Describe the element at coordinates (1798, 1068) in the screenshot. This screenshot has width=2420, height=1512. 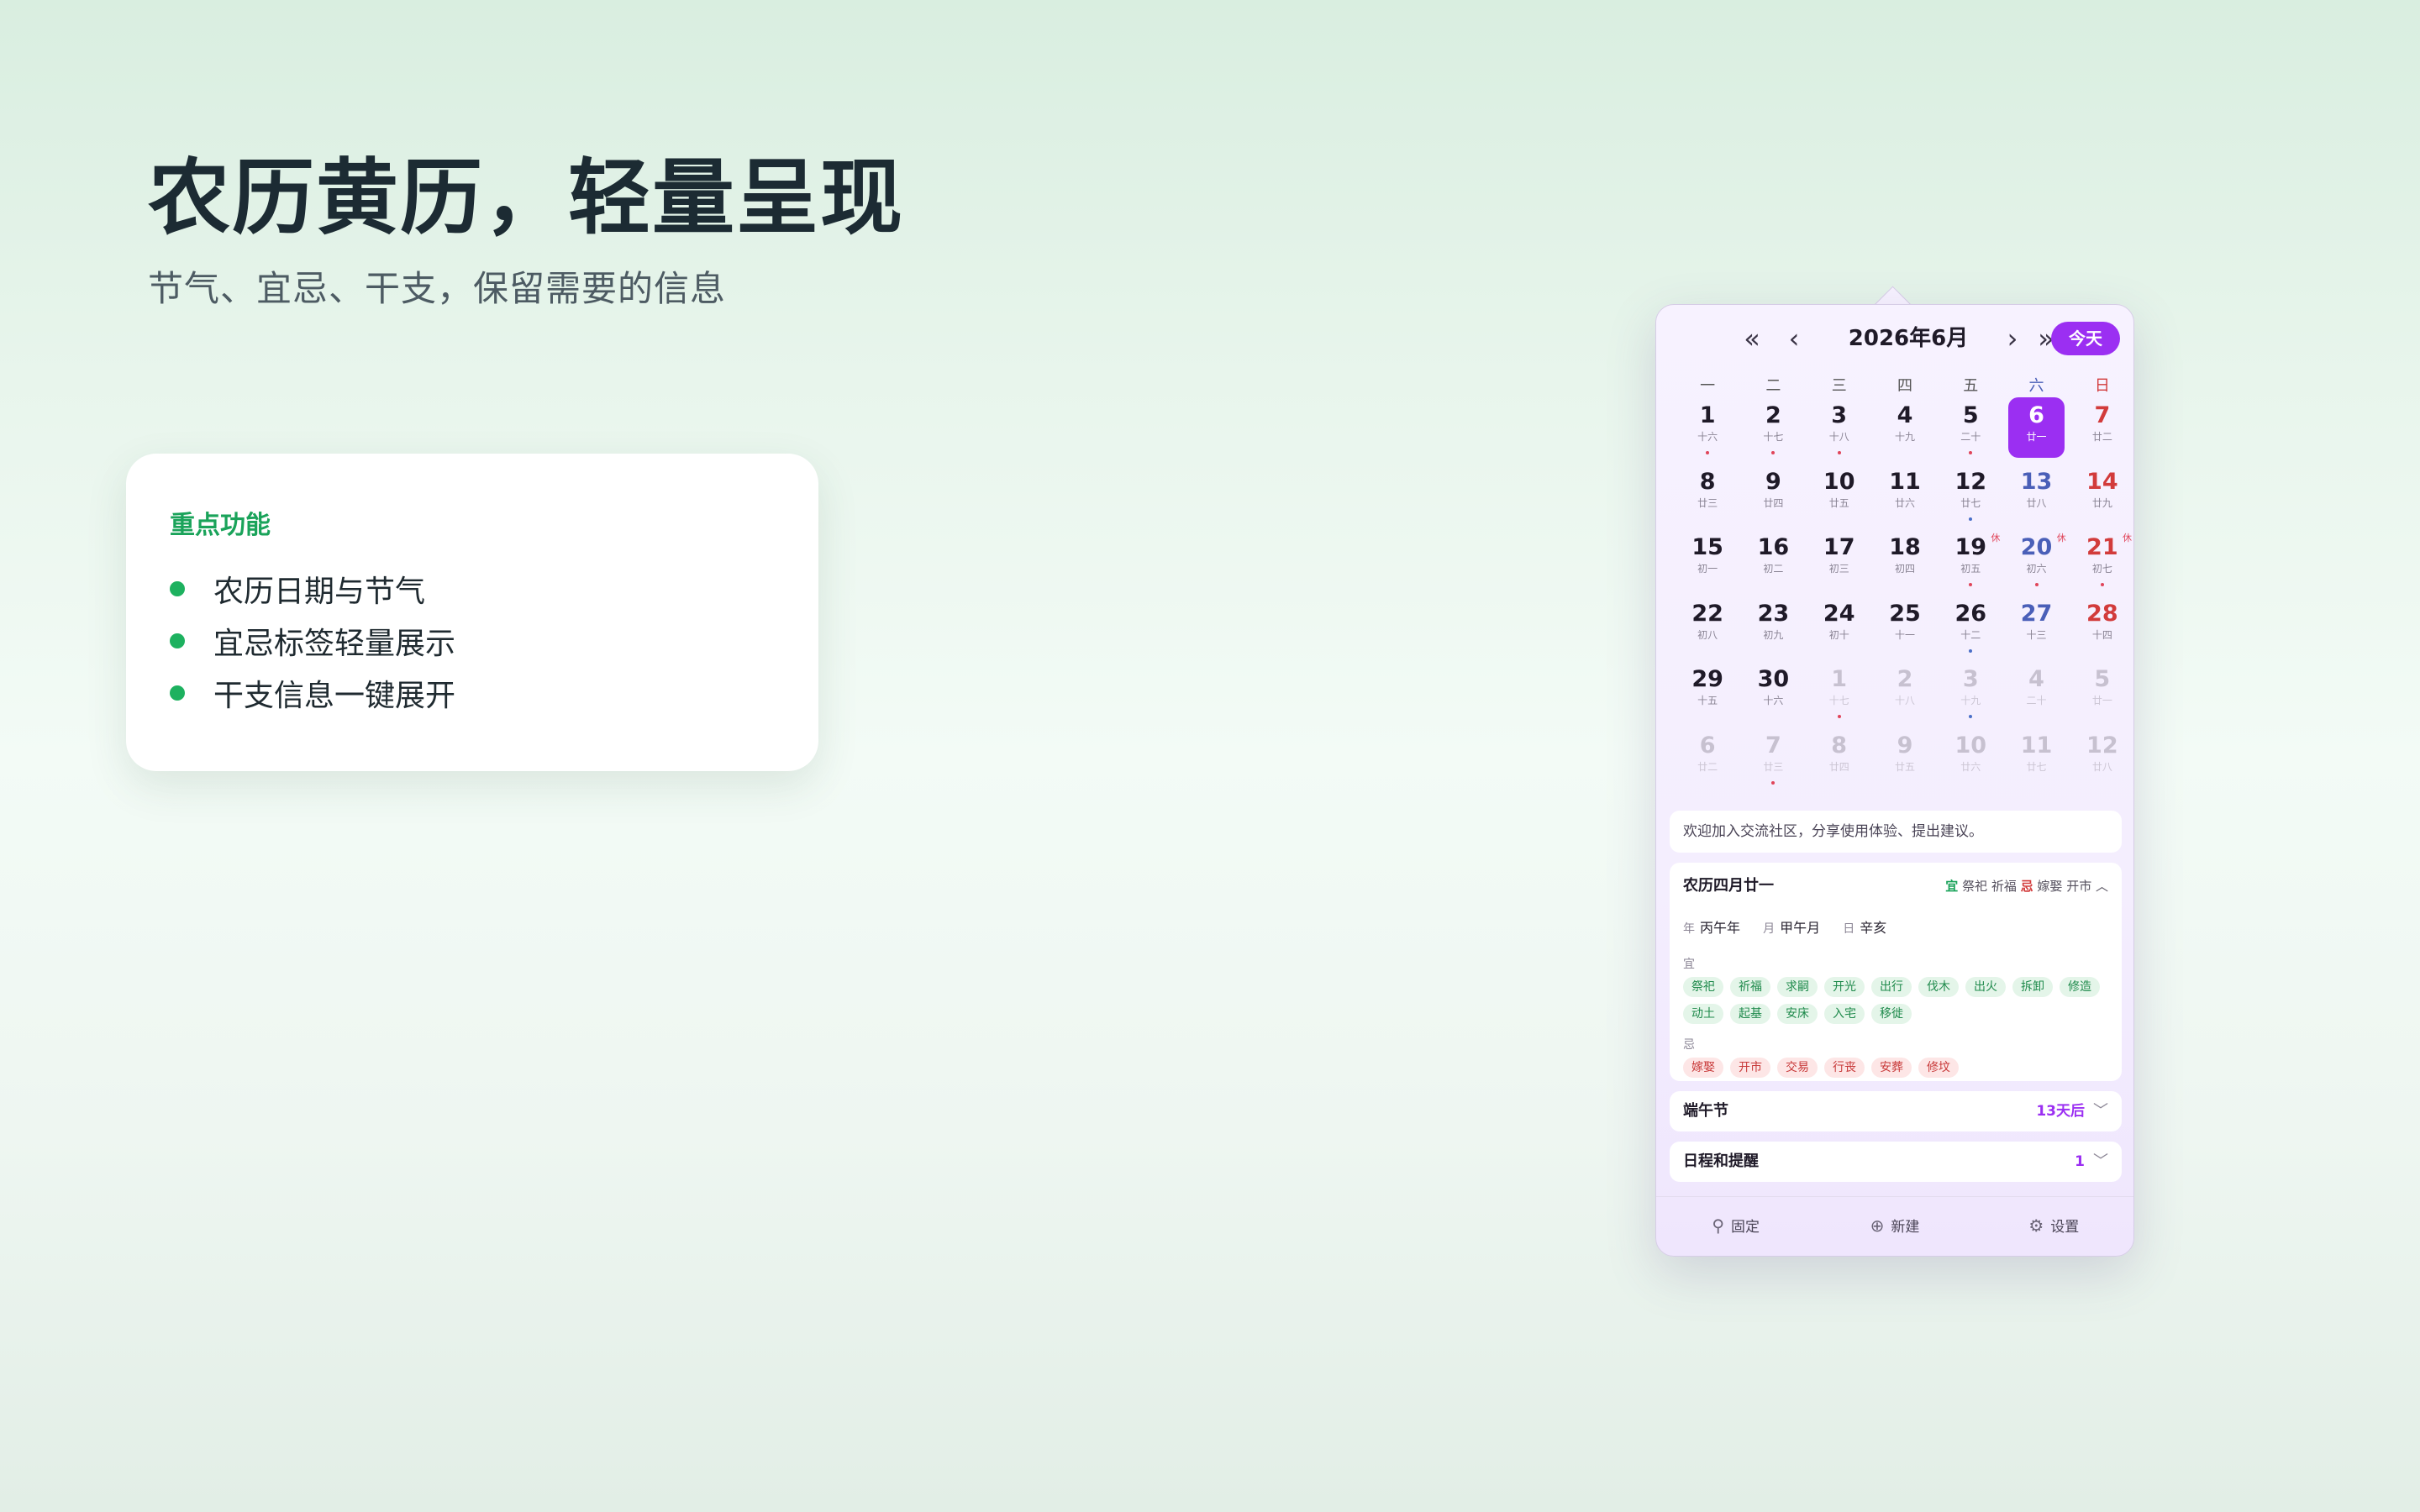
I see `ji-tag: 交易` at that location.